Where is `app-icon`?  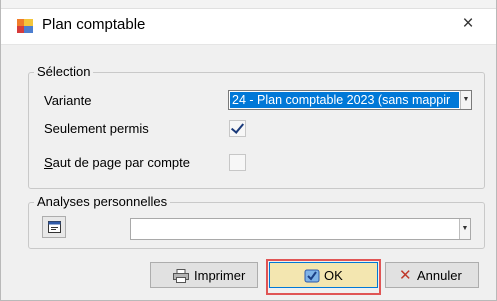 app-icon is located at coordinates (25, 26).